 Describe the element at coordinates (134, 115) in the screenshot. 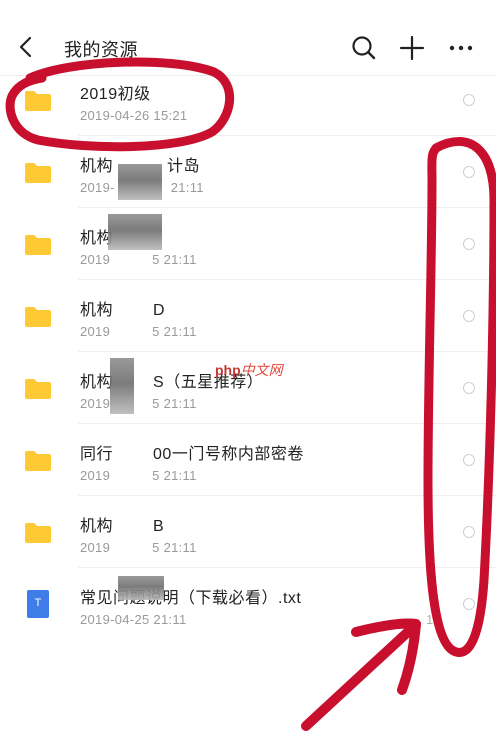

I see `file-date: 2019-04-26 15:21` at that location.